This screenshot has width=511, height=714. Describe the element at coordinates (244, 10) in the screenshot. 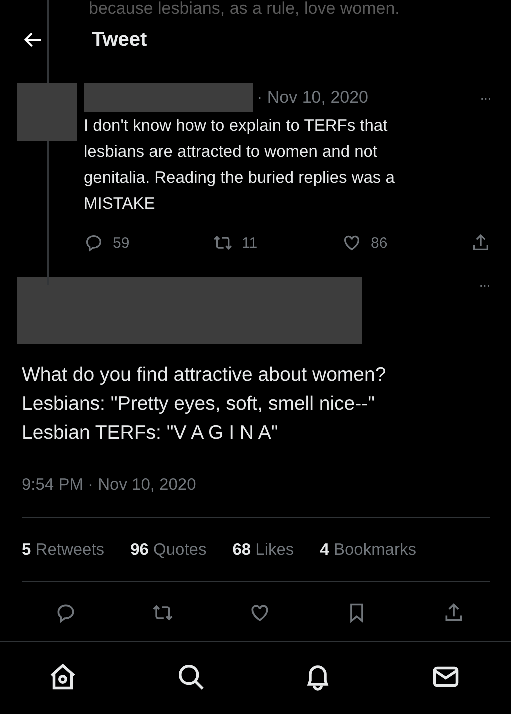

I see `tweet-text: because lesbians, as a rule, love women.` at that location.